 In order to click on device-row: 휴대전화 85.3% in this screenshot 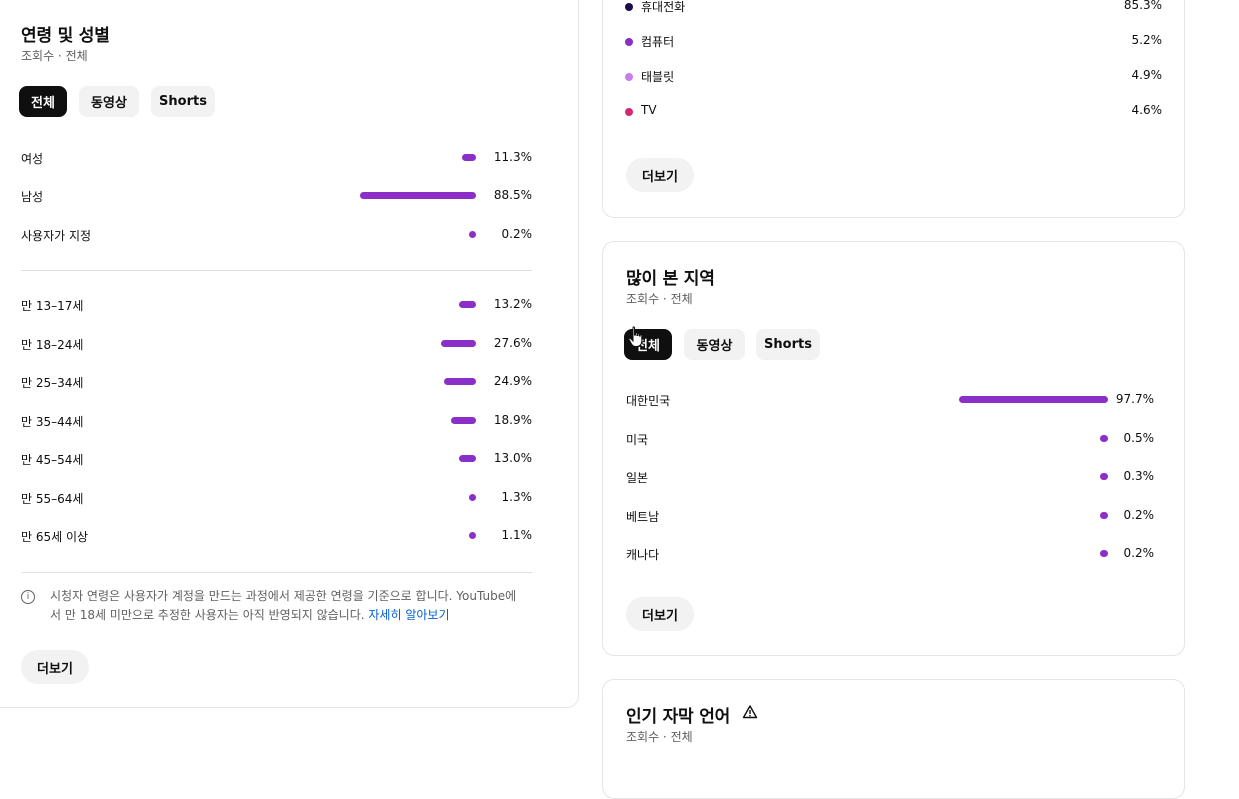, I will do `click(893, 9)`.